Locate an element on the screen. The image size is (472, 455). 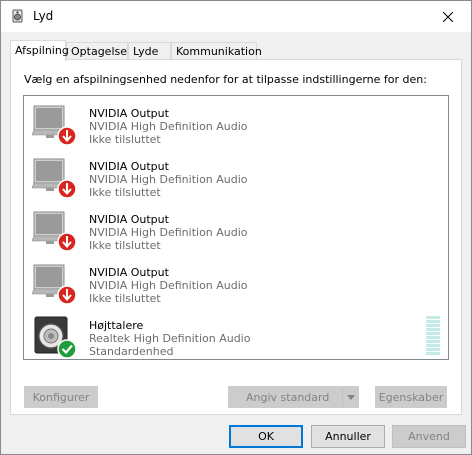
configure-button: Konfigurer is located at coordinates (61, 397).